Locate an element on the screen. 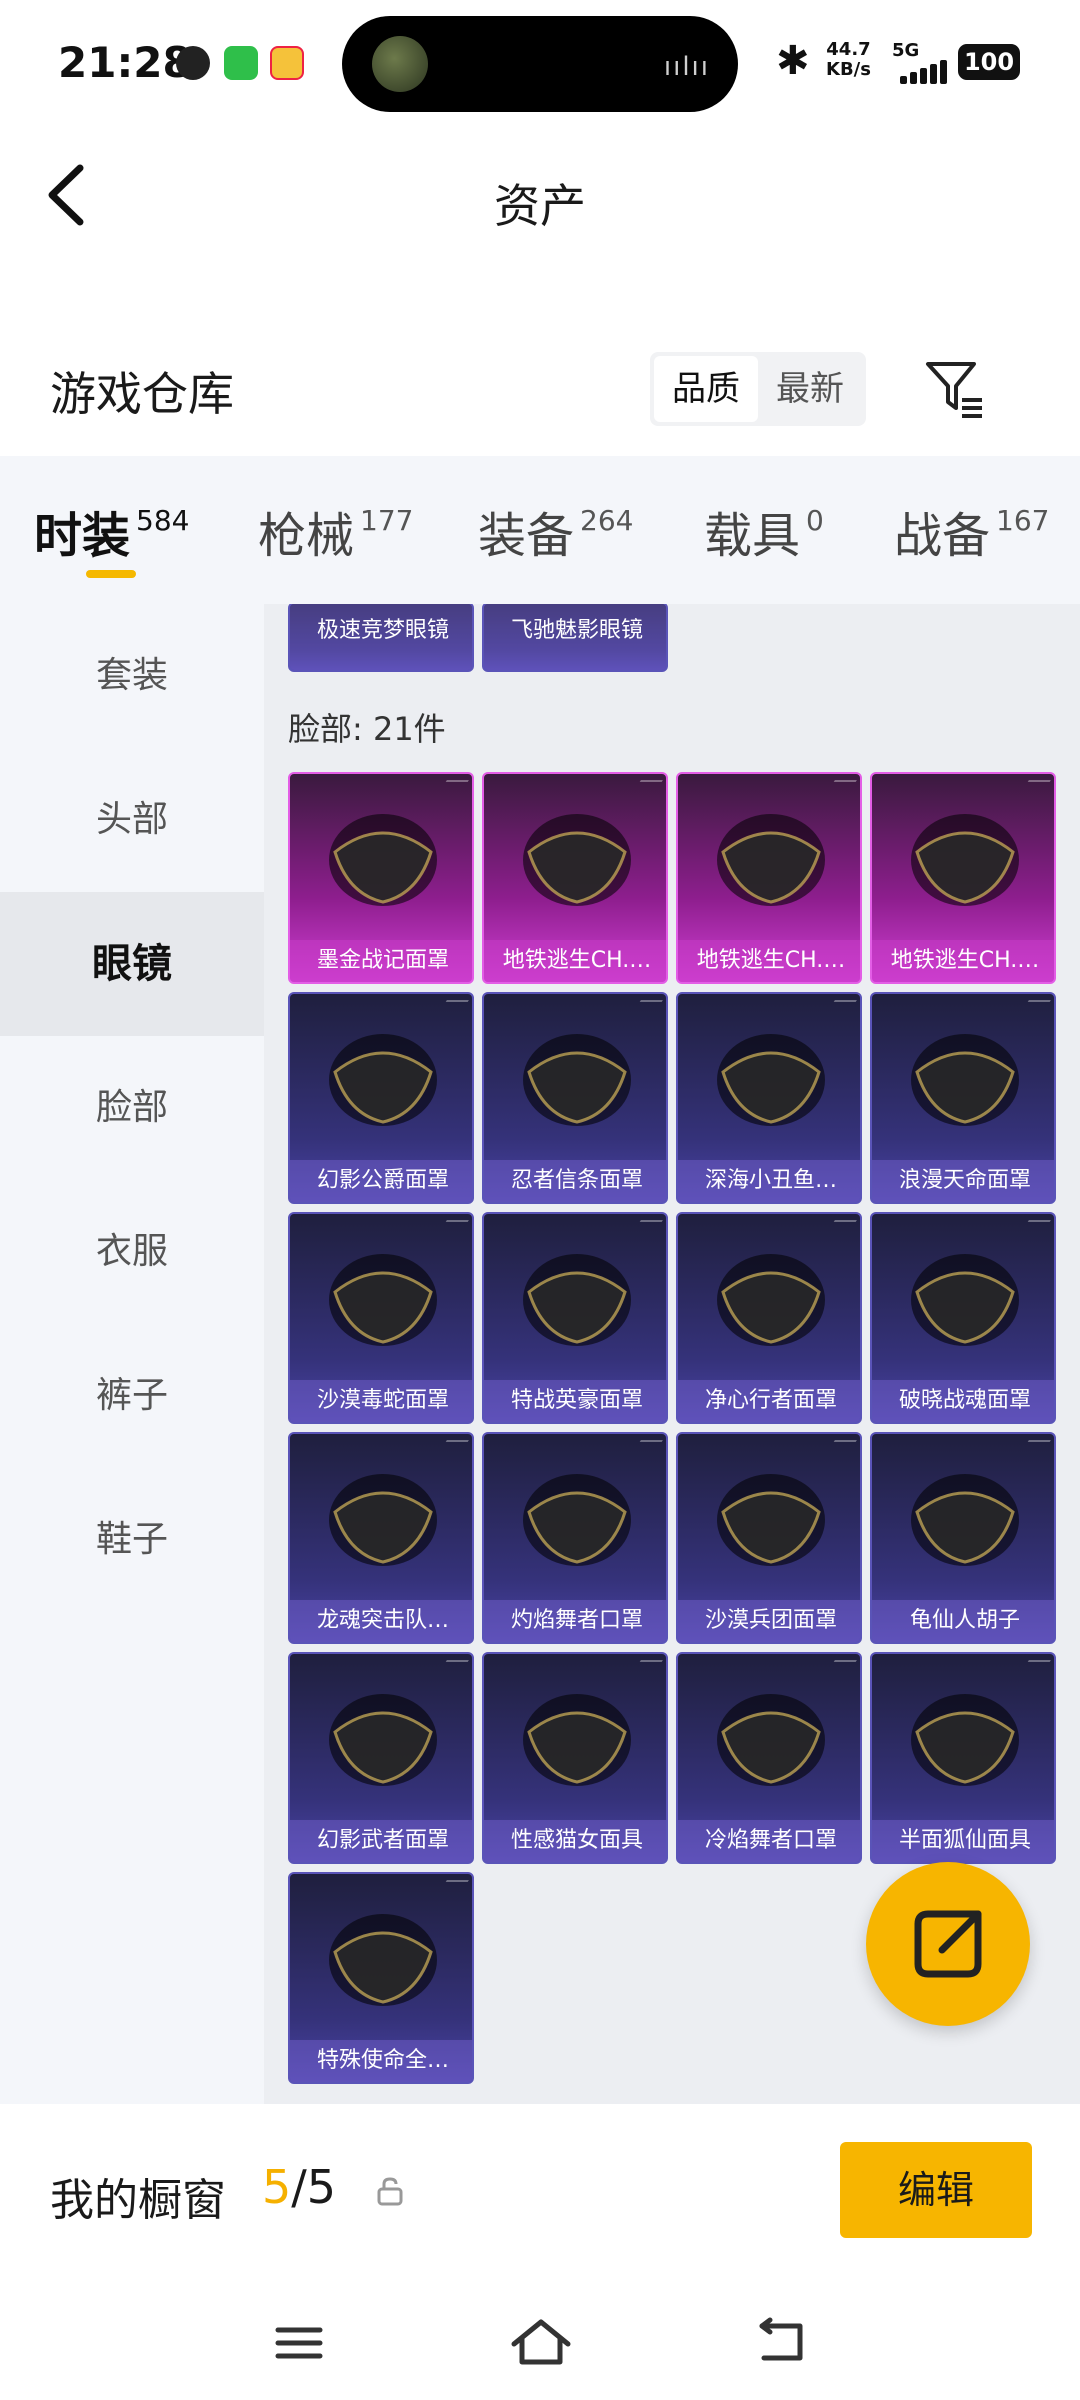 This screenshot has width=1080, height=2400. sidebar-item-suit: 套装 is located at coordinates (132, 676).